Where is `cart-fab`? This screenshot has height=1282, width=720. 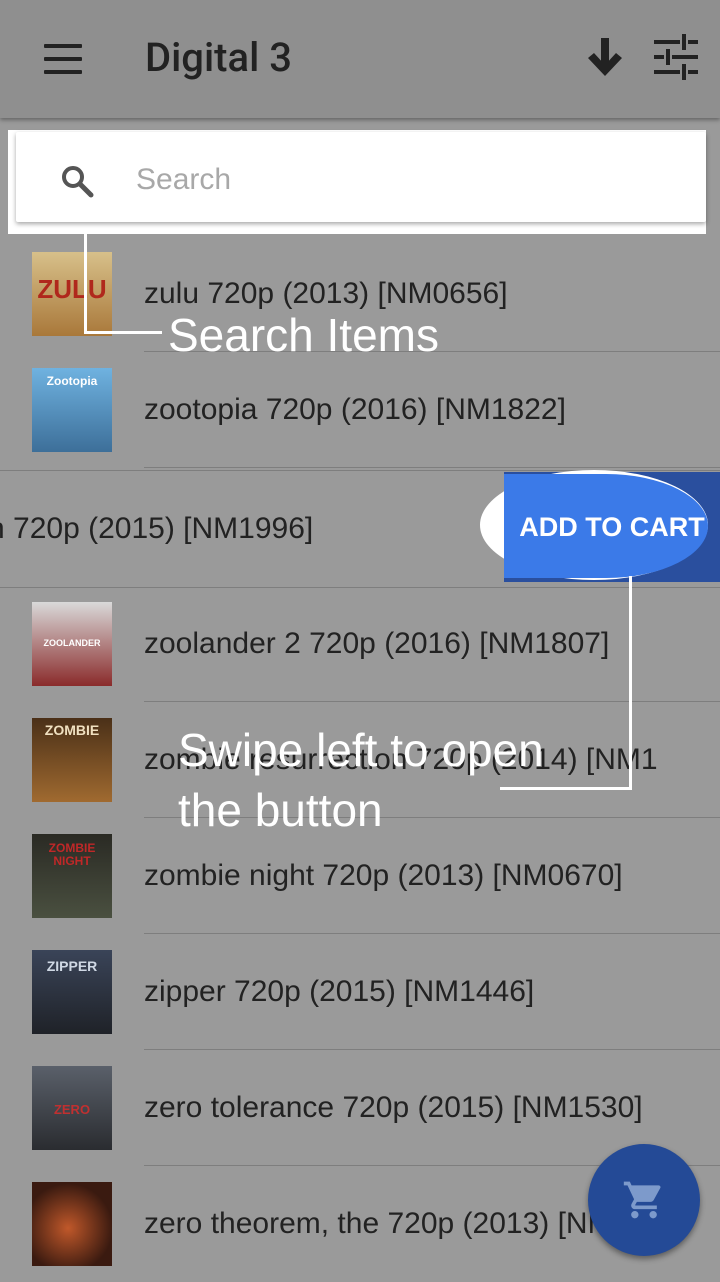
cart-fab is located at coordinates (644, 1200).